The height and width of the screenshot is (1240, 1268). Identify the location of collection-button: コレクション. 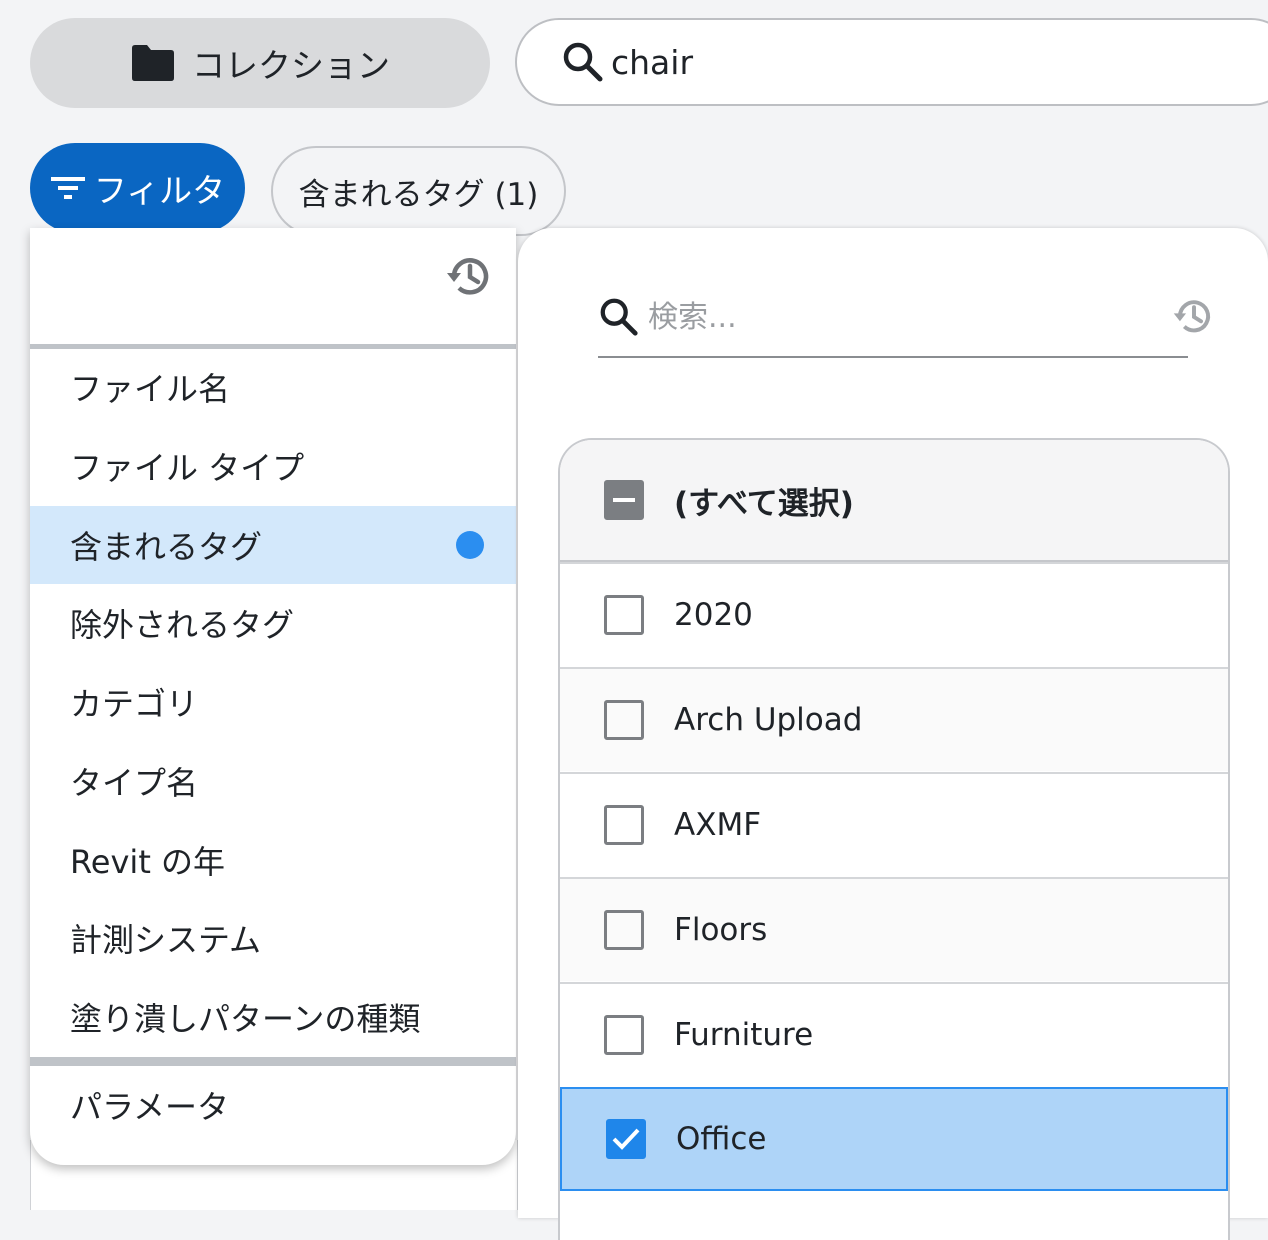
(260, 63).